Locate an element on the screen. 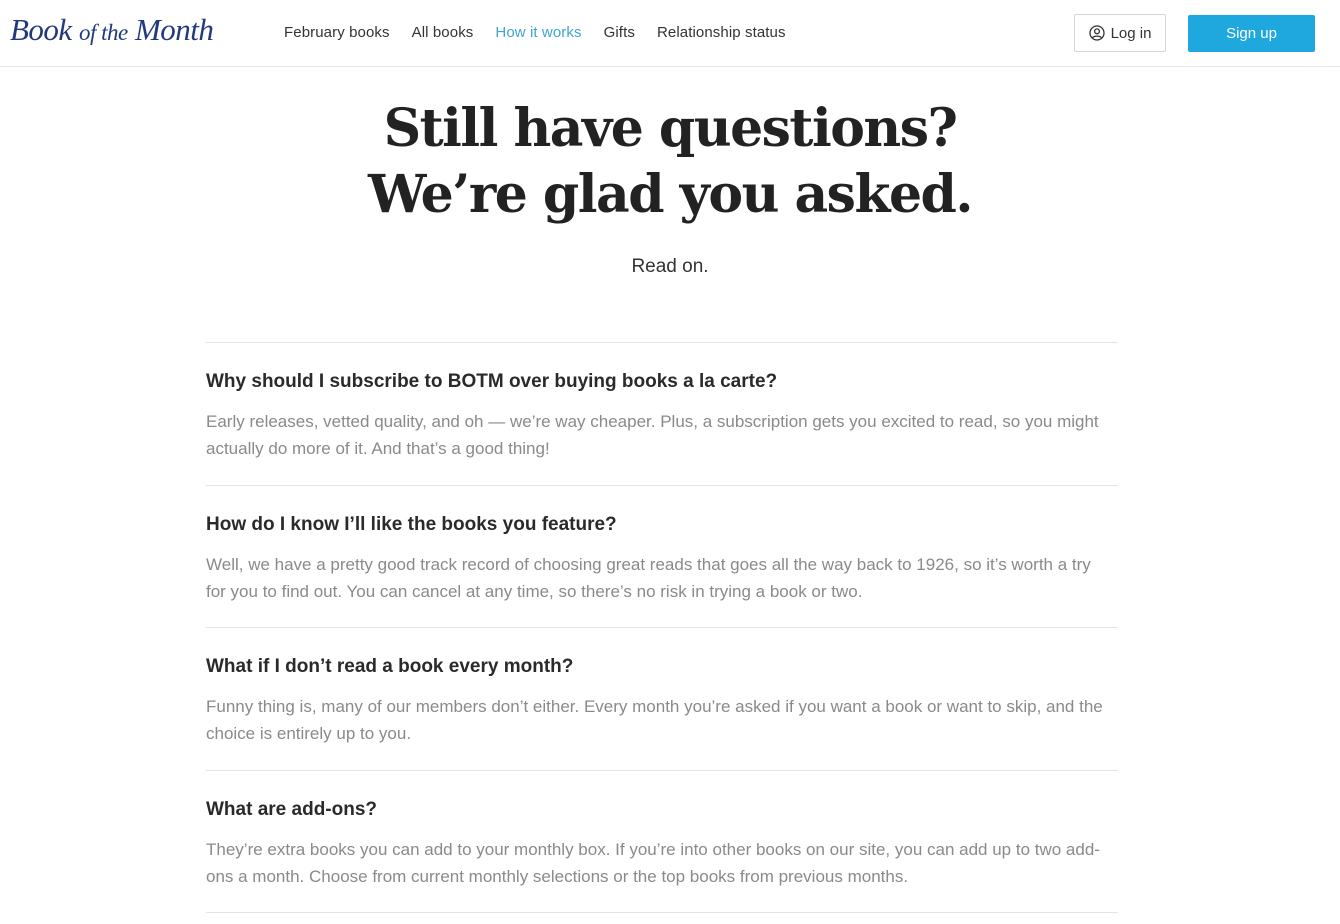  logo-word-book: Book is located at coordinates (41, 29).